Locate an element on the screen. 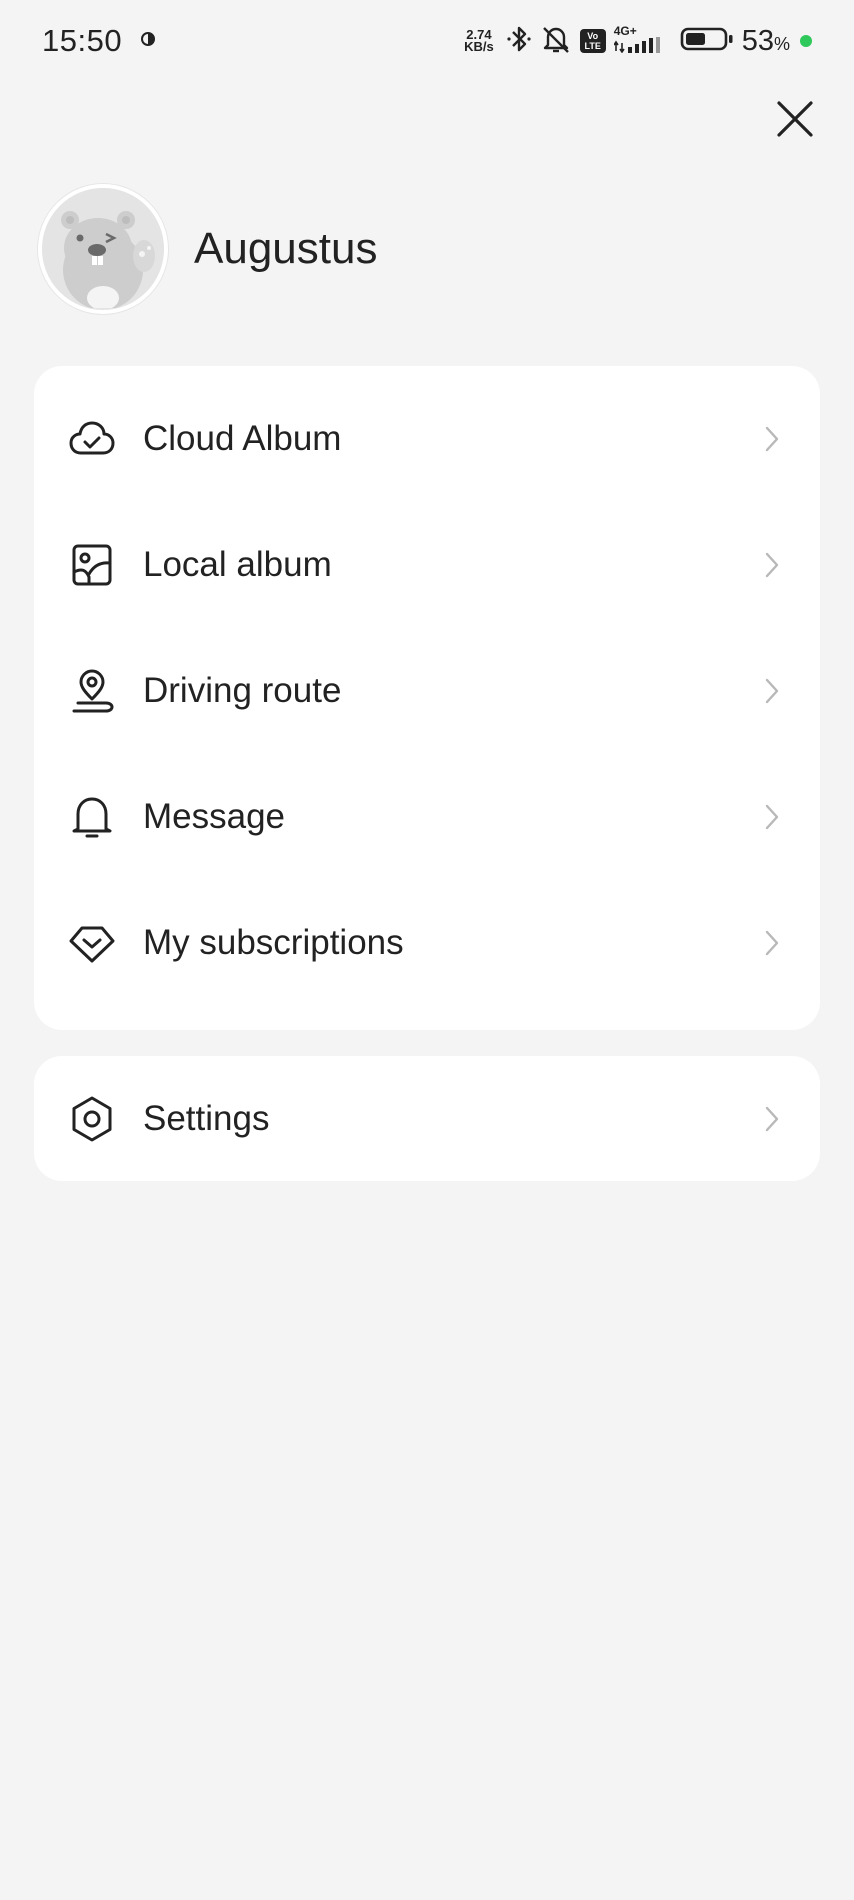  menu-item-label: Local album is located at coordinates (237, 564).